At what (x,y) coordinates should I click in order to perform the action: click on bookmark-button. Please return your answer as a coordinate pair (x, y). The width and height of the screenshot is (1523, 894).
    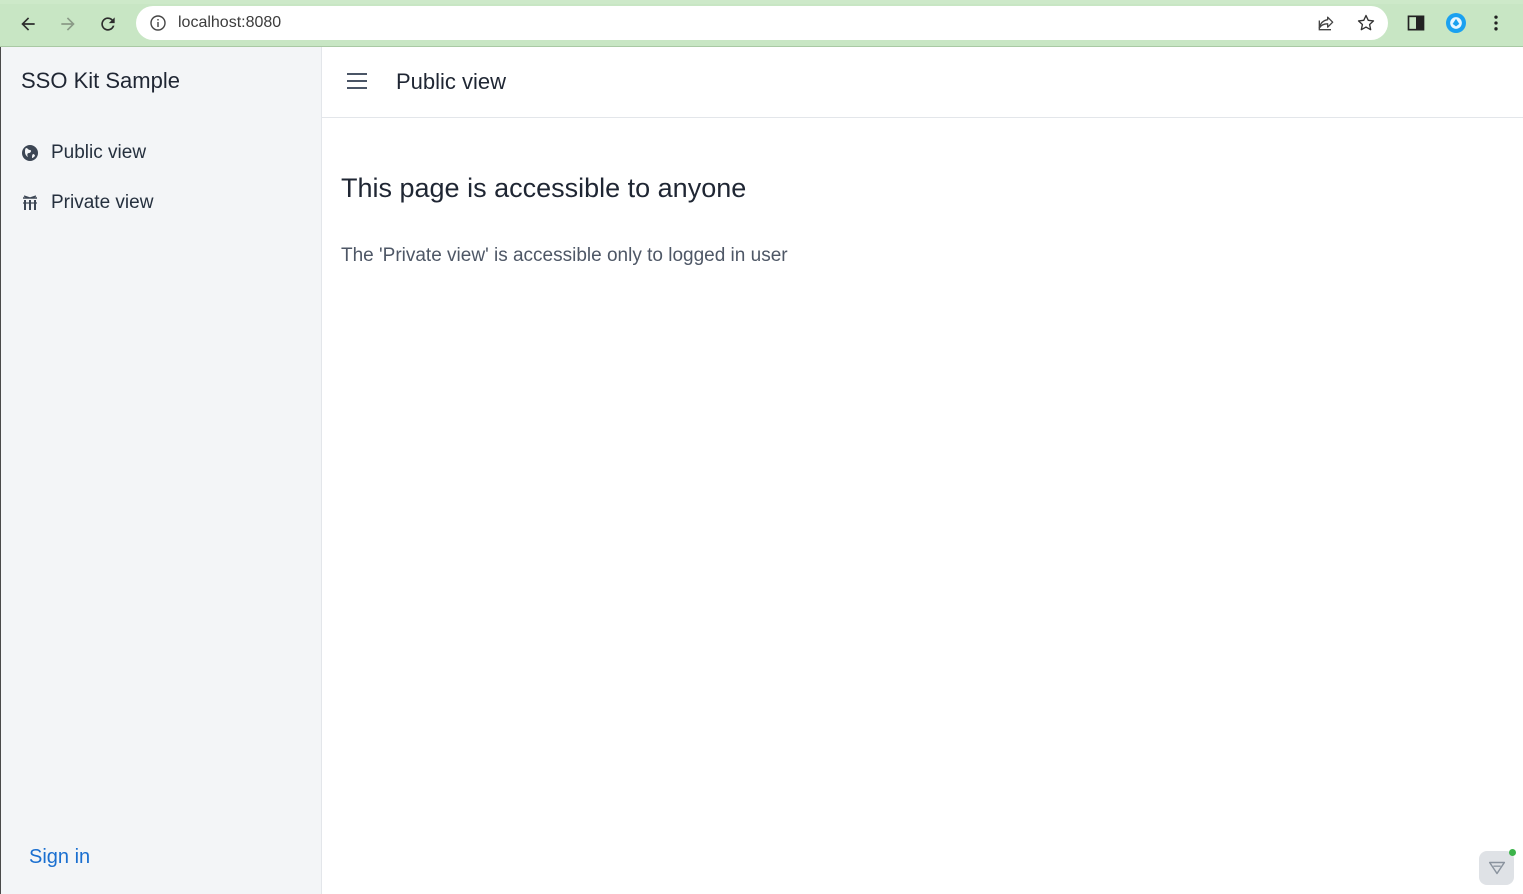
    Looking at the image, I should click on (1366, 23).